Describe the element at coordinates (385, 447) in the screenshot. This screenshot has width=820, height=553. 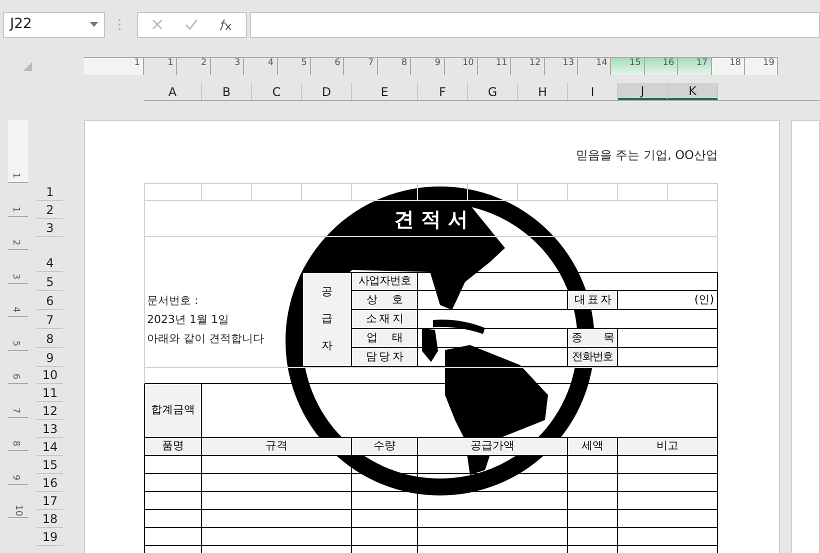
I see `item-header-cell: 수량` at that location.